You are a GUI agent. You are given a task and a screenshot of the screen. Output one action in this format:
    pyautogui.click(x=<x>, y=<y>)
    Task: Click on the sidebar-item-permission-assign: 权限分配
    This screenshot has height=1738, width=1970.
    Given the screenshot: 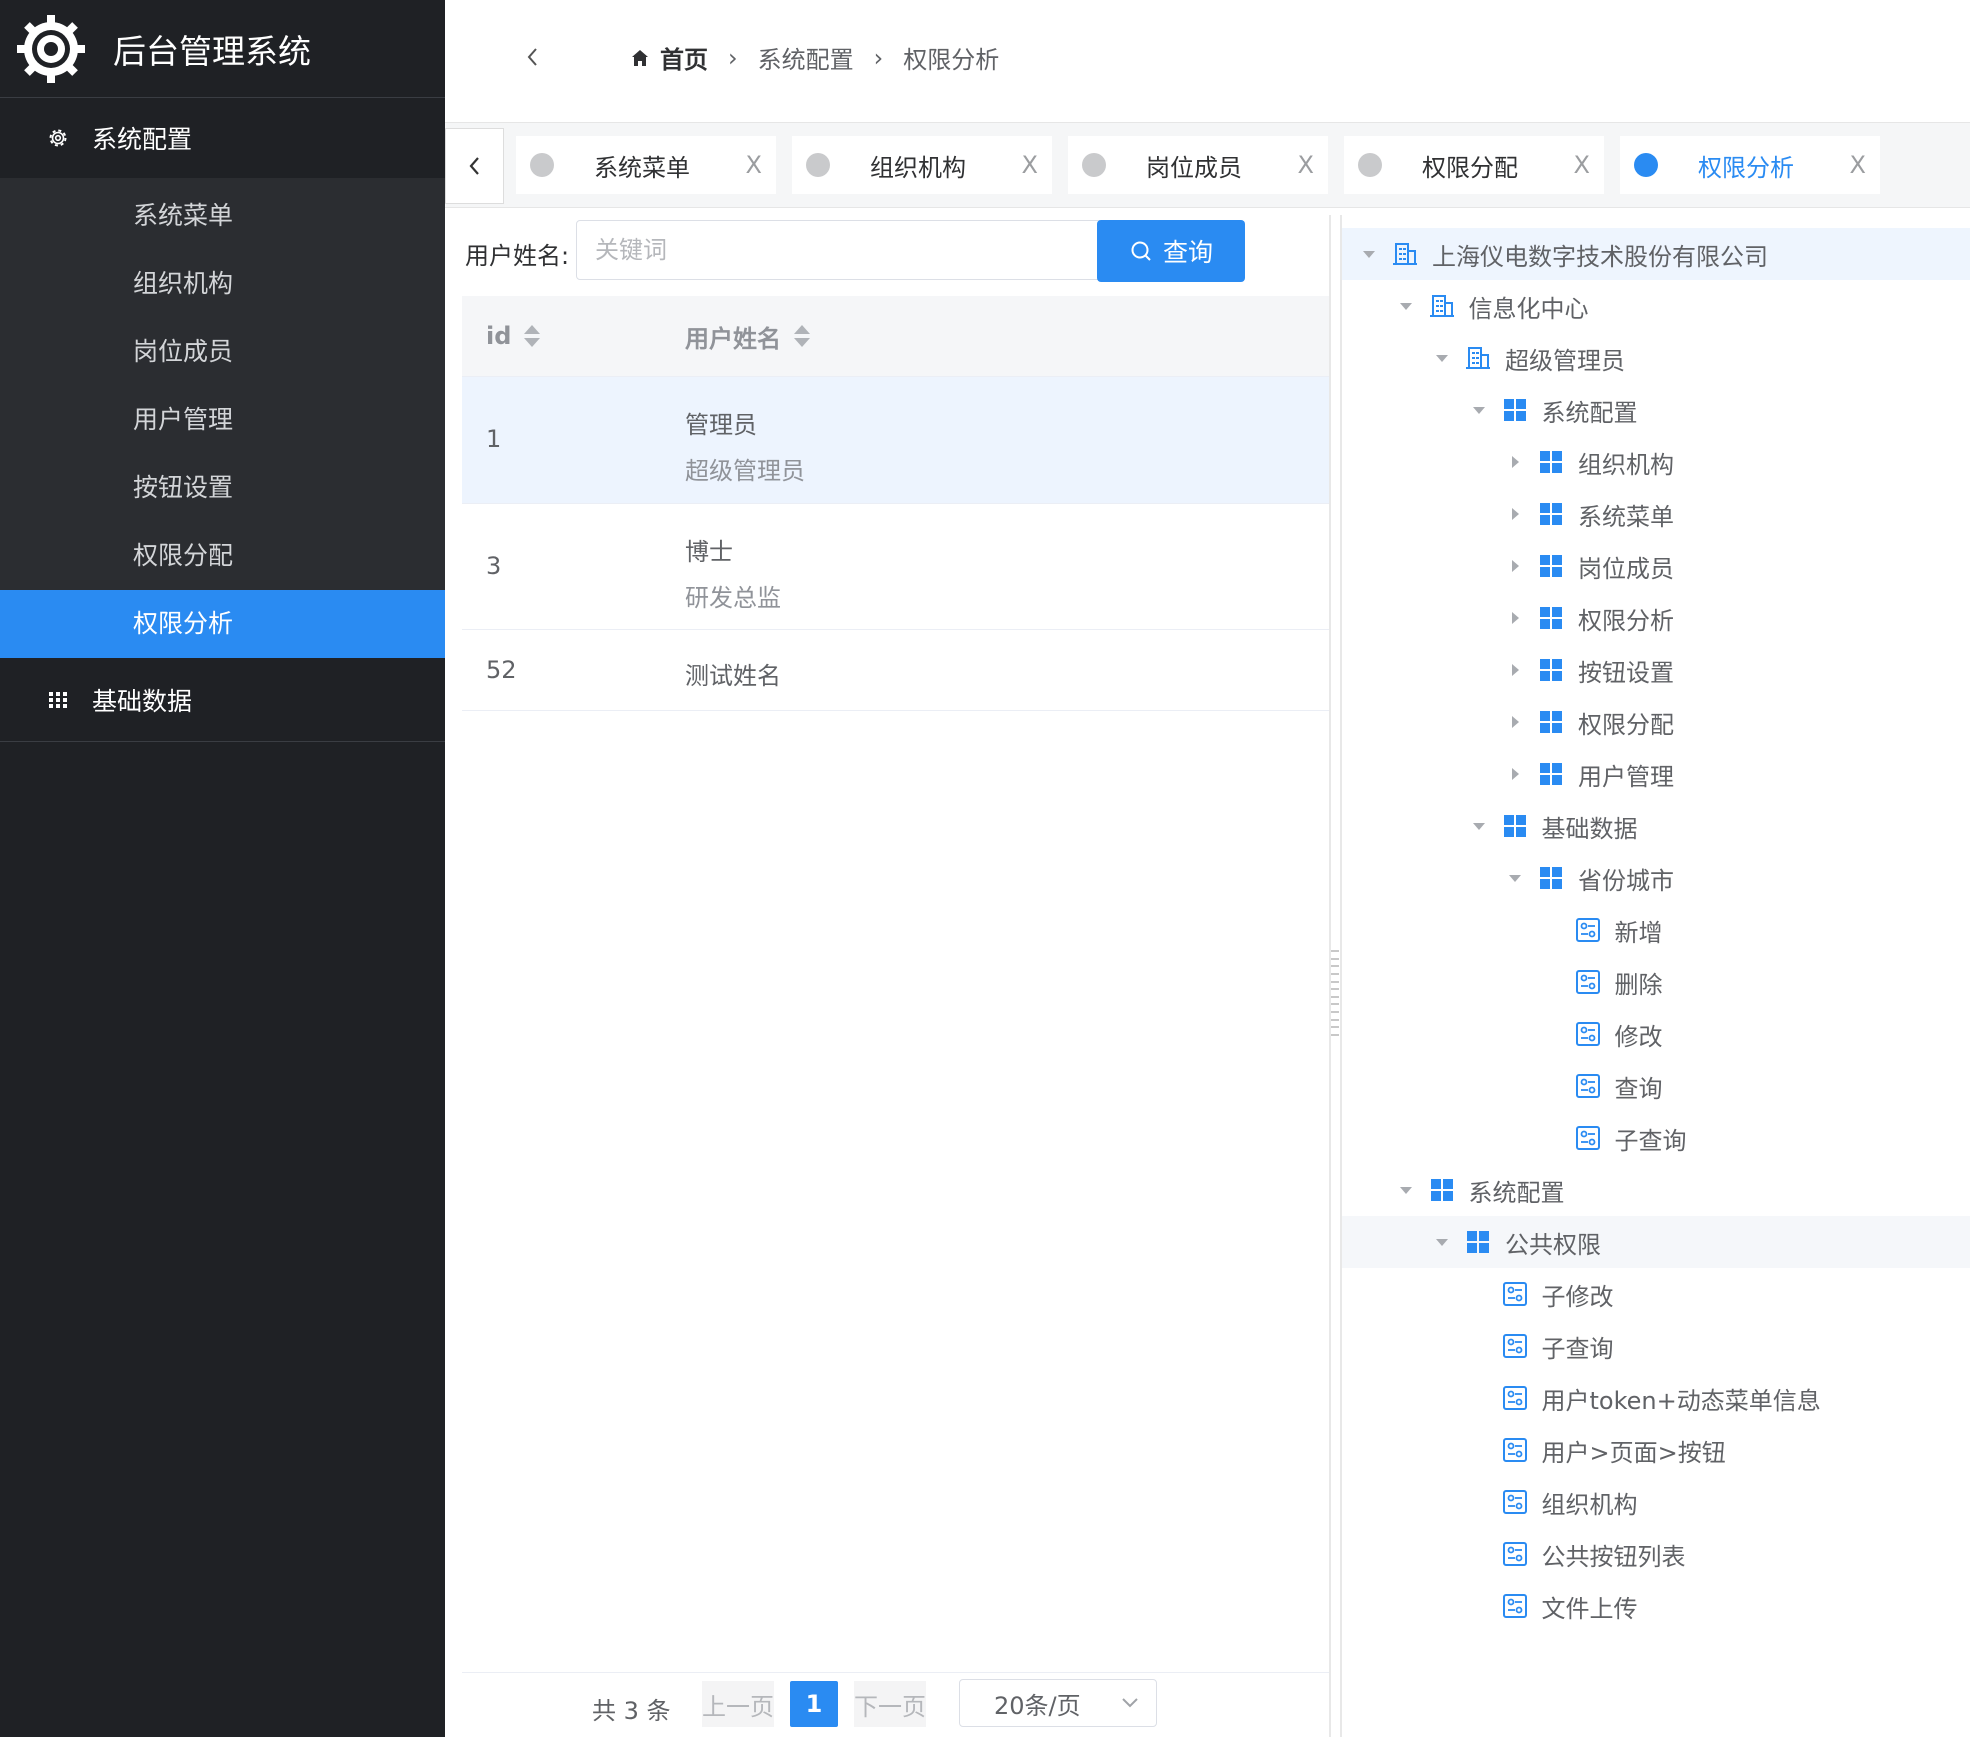 What is the action you would take?
    pyautogui.click(x=222, y=556)
    